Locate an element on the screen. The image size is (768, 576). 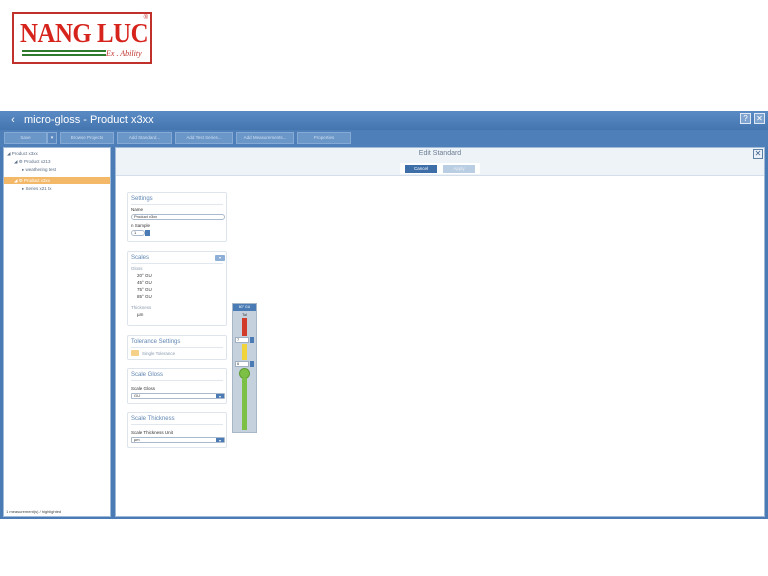
upper-tolerance-stepper is located at coordinates (252, 340).